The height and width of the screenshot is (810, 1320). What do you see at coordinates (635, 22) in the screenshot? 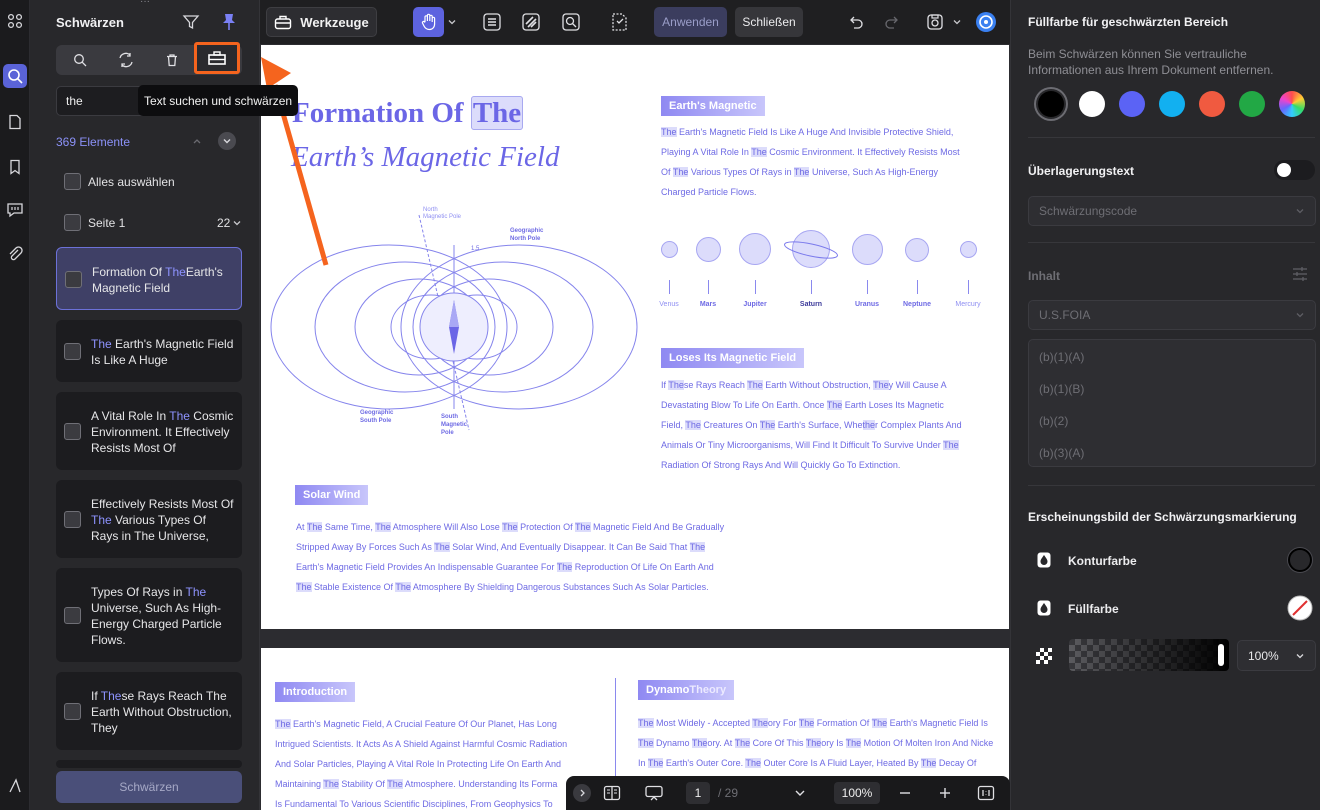
I see `top-toolbar: Werkzeuge Anwenden Schließen` at bounding box center [635, 22].